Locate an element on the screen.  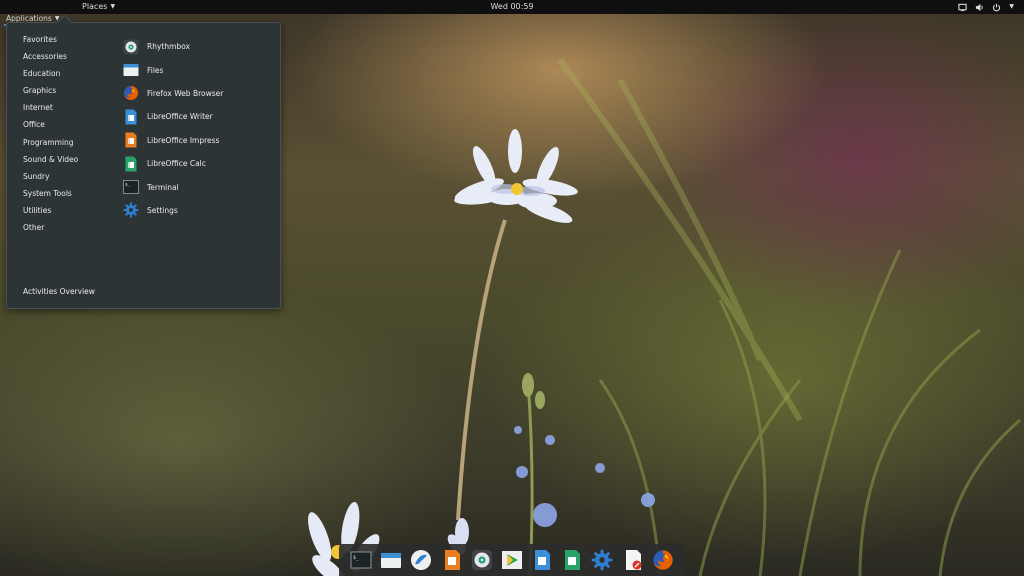
app-item-libreoffice-writer: LibreOffice Writer is located at coordinates (173, 116).